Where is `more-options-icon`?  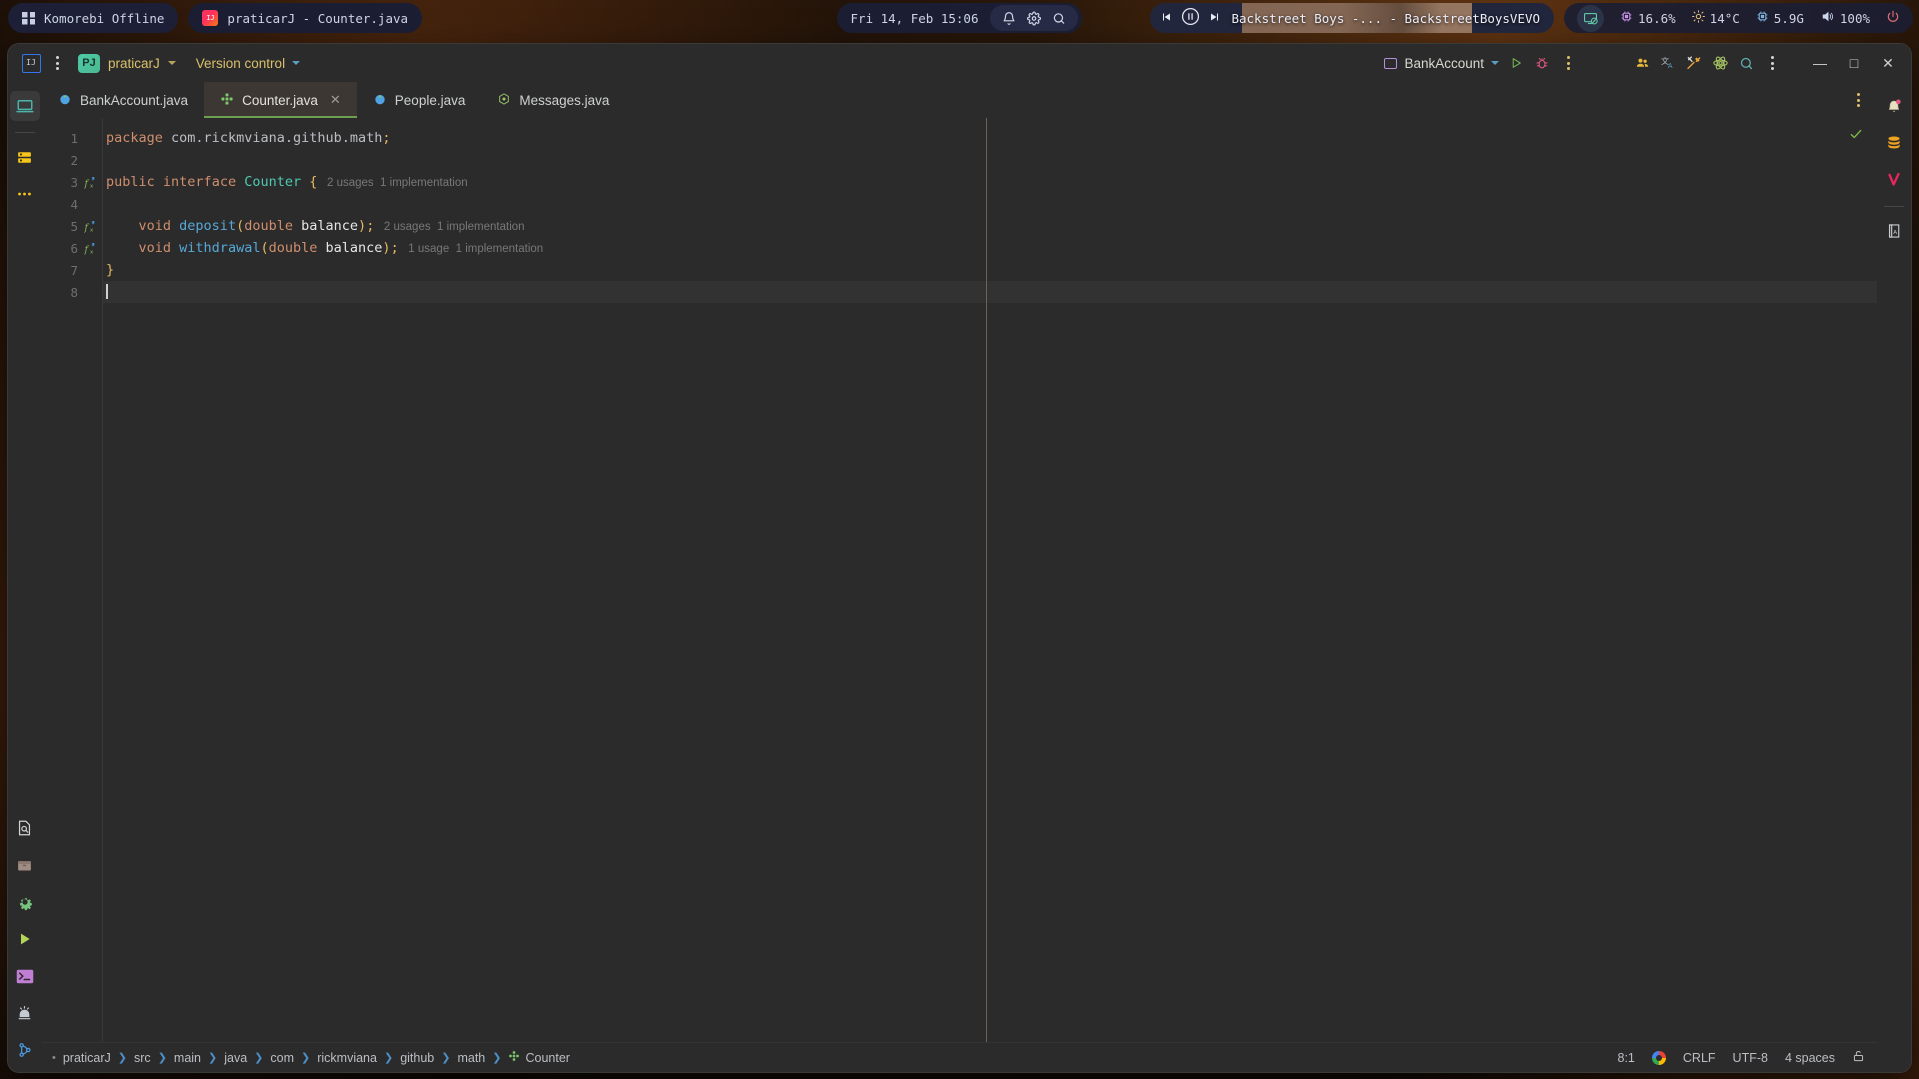
more-options-icon is located at coordinates (1568, 63).